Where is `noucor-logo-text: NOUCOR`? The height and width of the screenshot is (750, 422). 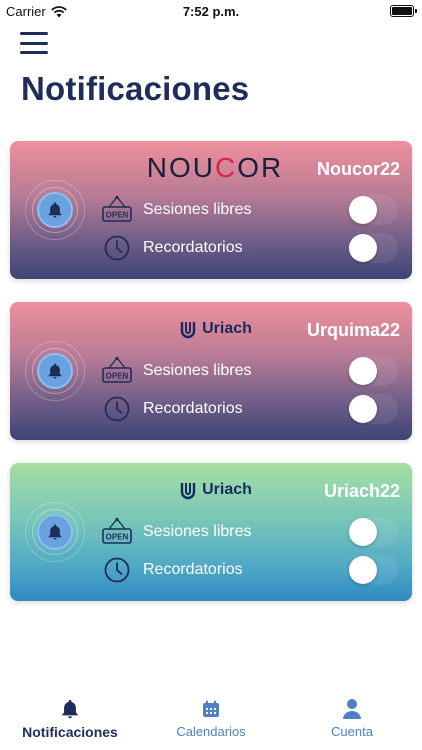 noucor-logo-text: NOUCOR is located at coordinates (215, 167).